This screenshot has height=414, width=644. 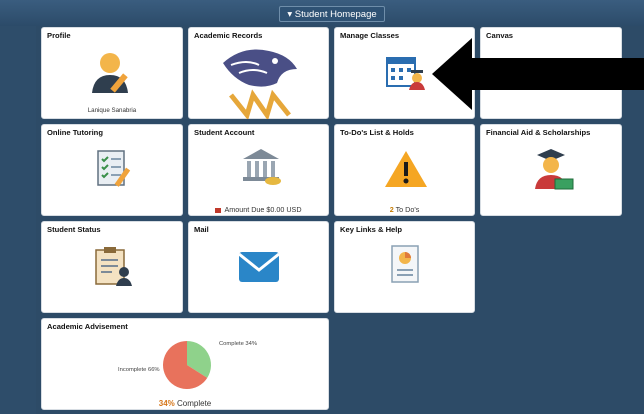 What do you see at coordinates (238, 344) in the screenshot?
I see `pie-label-complete: Complete 34%` at bounding box center [238, 344].